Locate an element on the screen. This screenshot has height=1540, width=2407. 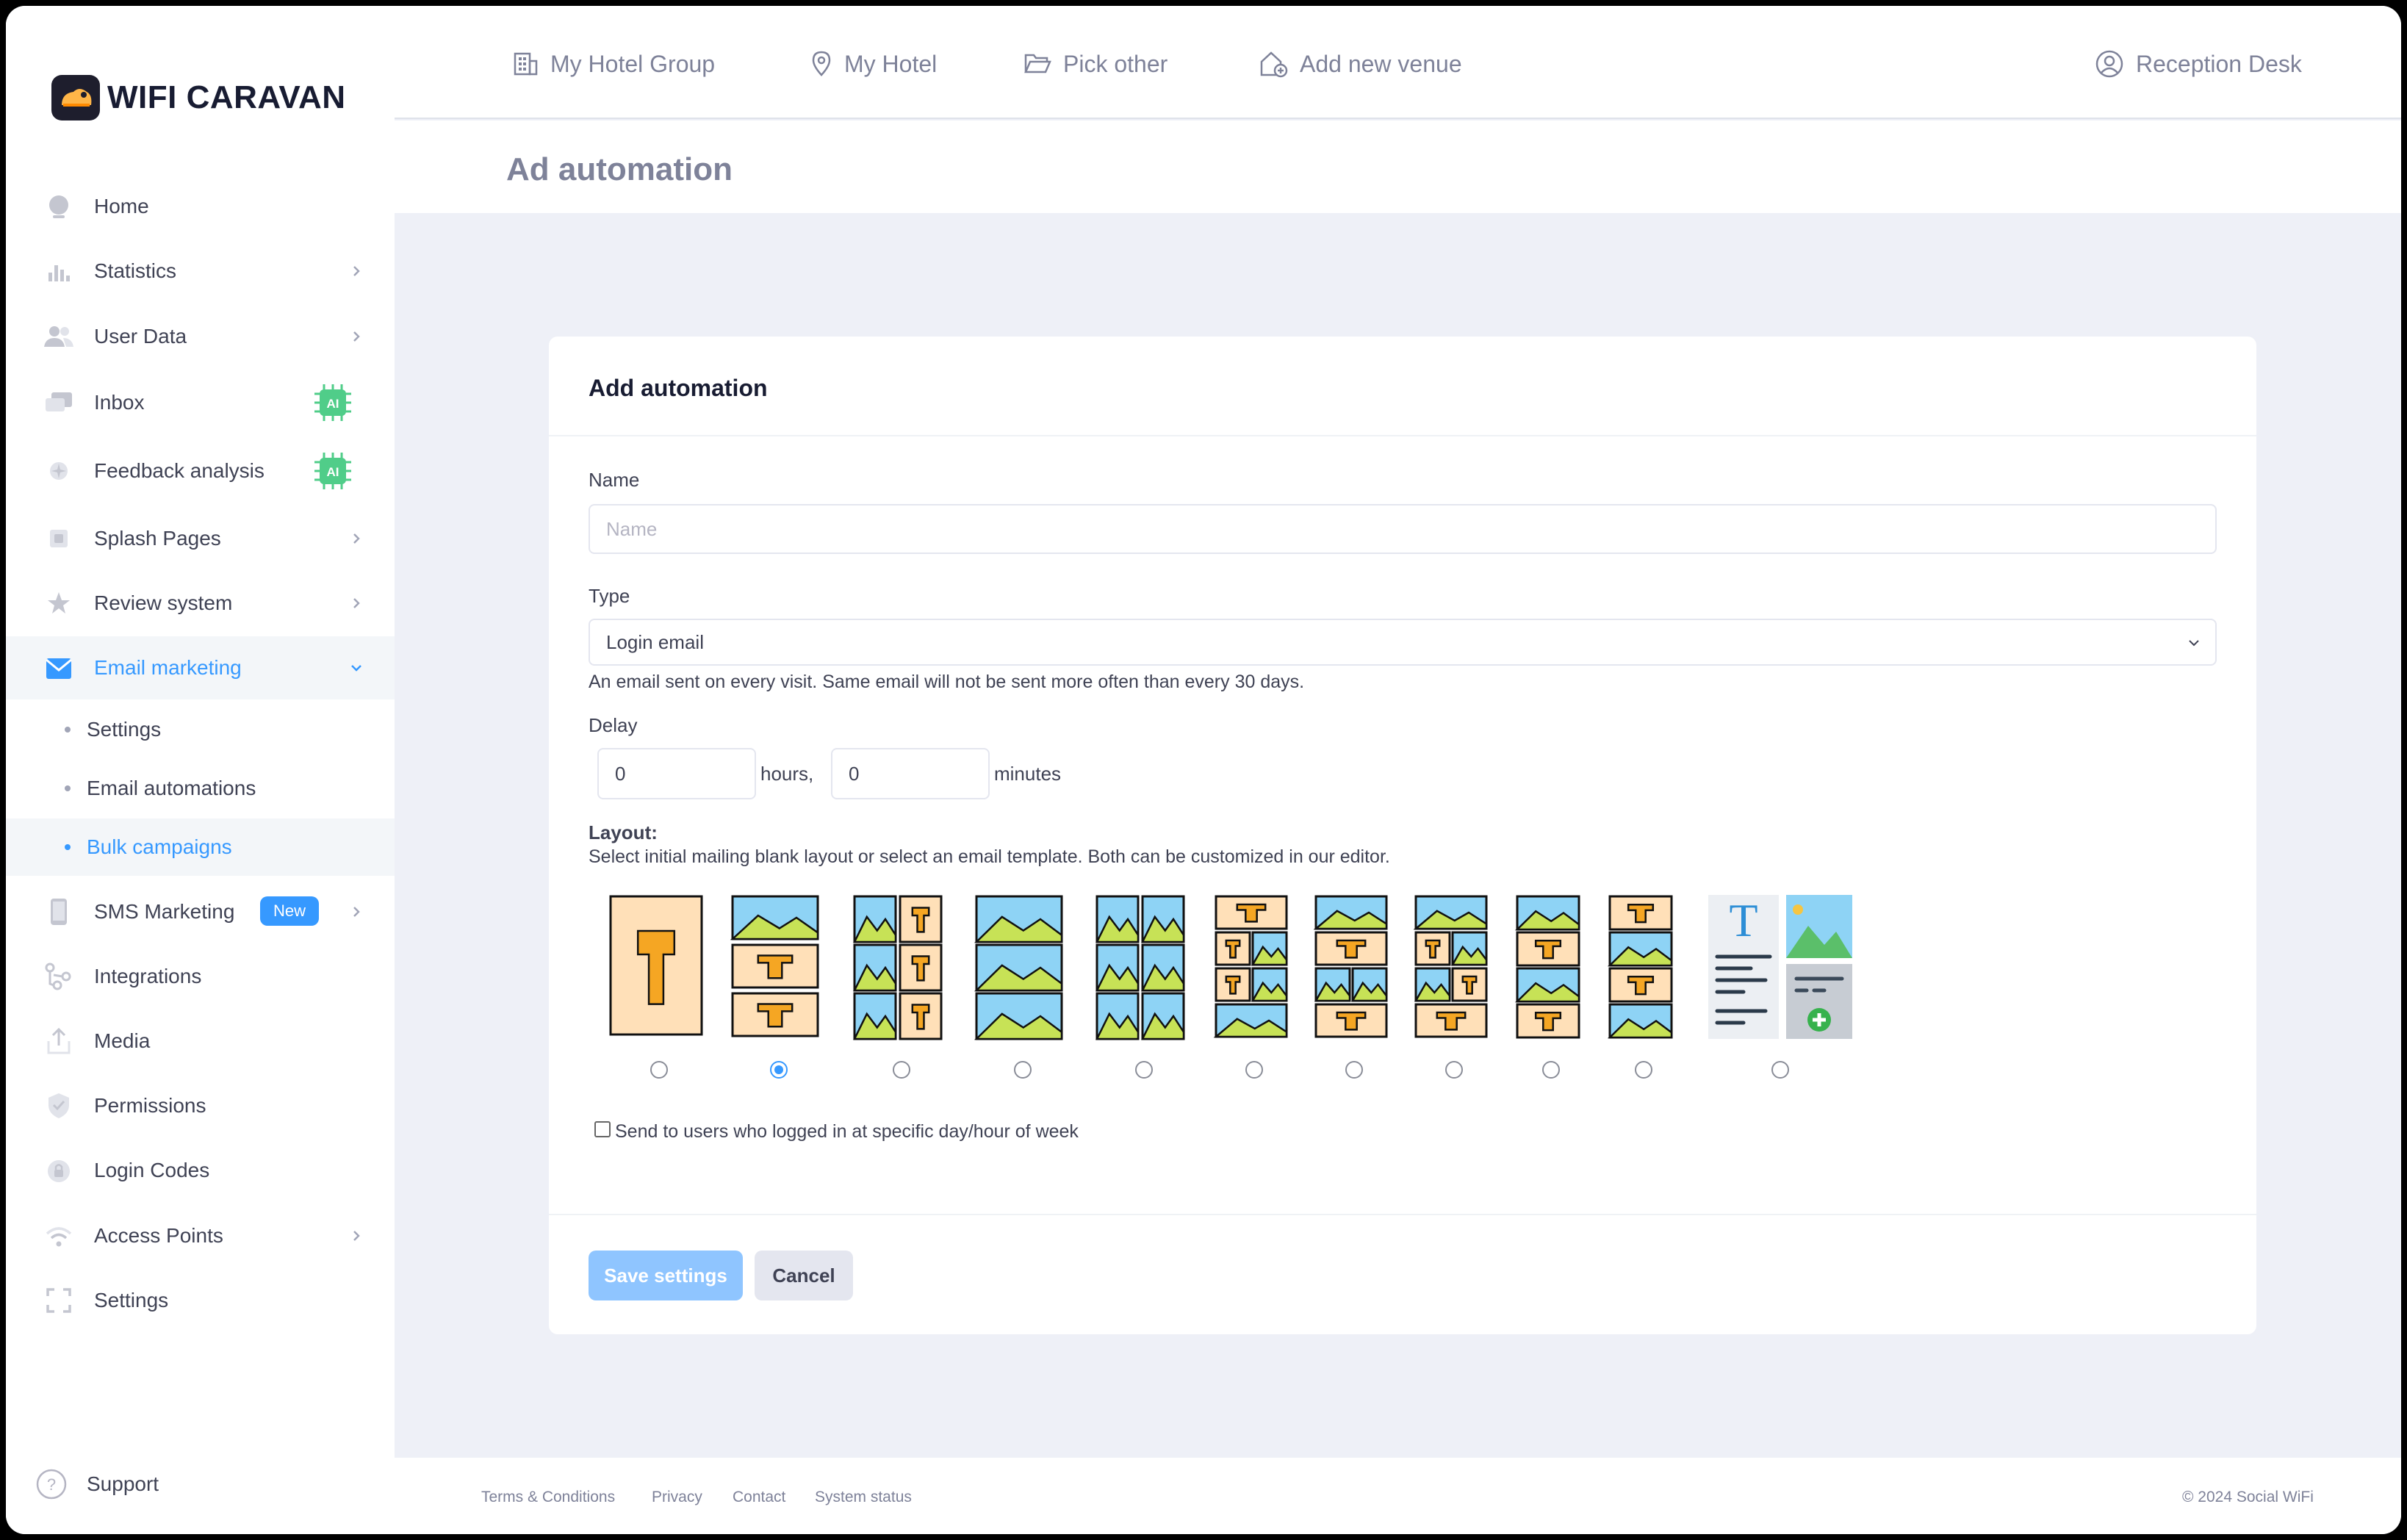
sidebar-item-sms-marketing: SMS Marketing New is located at coordinates (200, 911).